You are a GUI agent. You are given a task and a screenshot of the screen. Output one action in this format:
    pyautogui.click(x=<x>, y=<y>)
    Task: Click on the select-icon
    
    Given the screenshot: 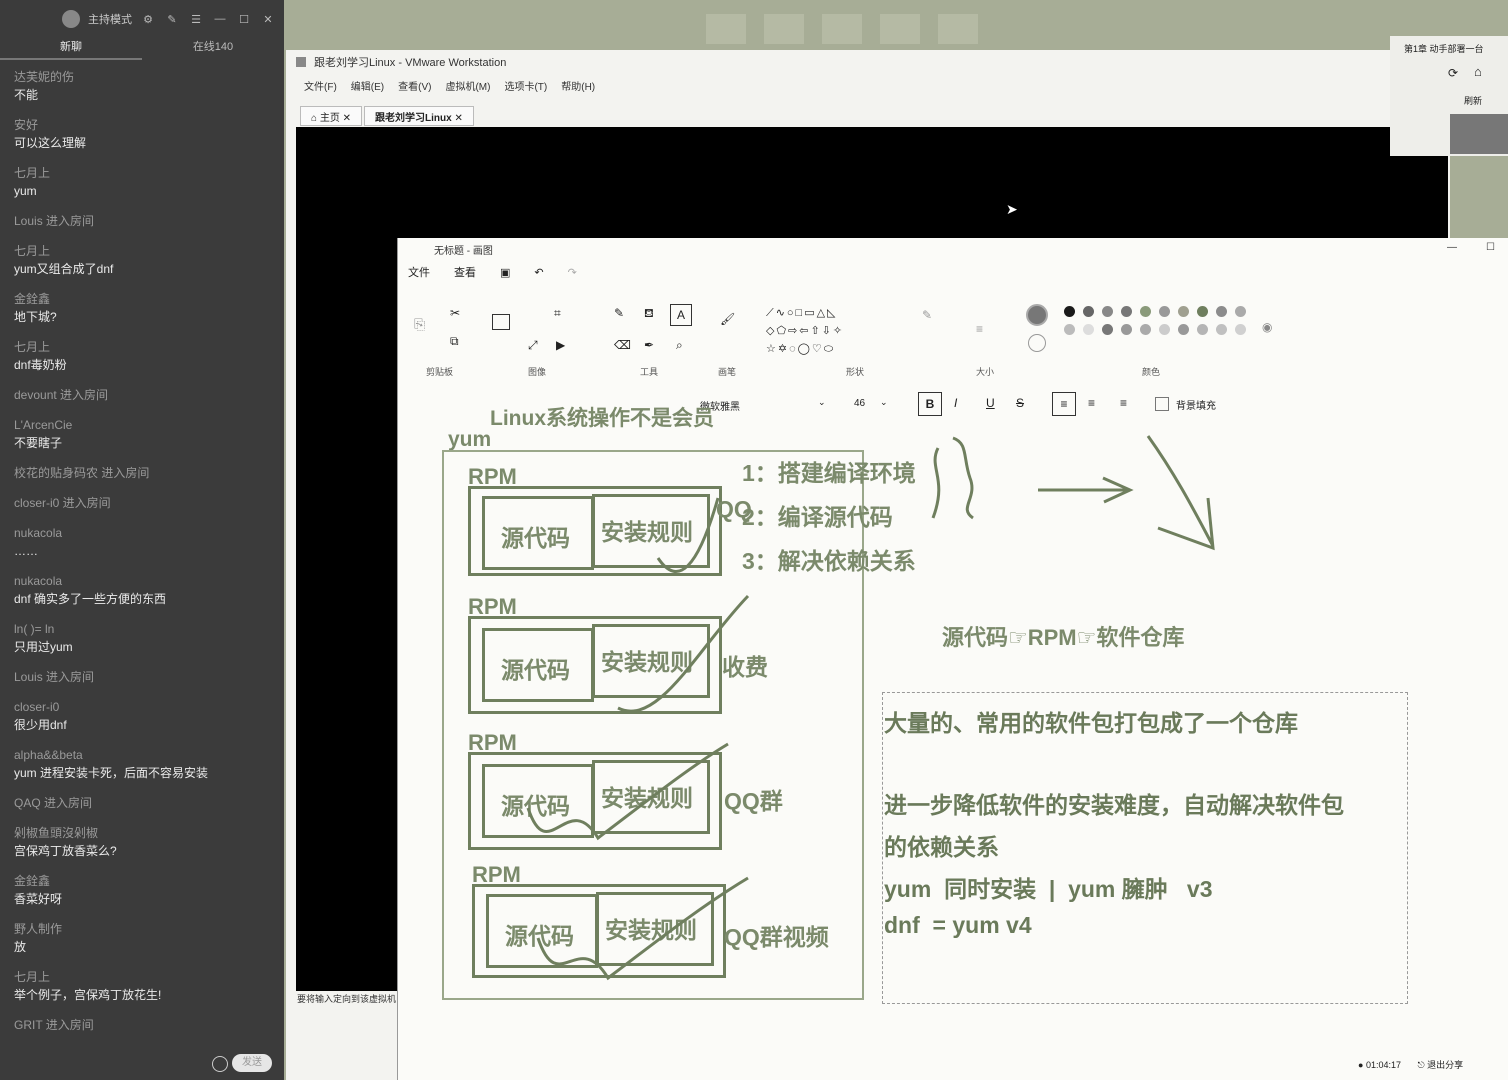 What is the action you would take?
    pyautogui.click(x=501, y=322)
    